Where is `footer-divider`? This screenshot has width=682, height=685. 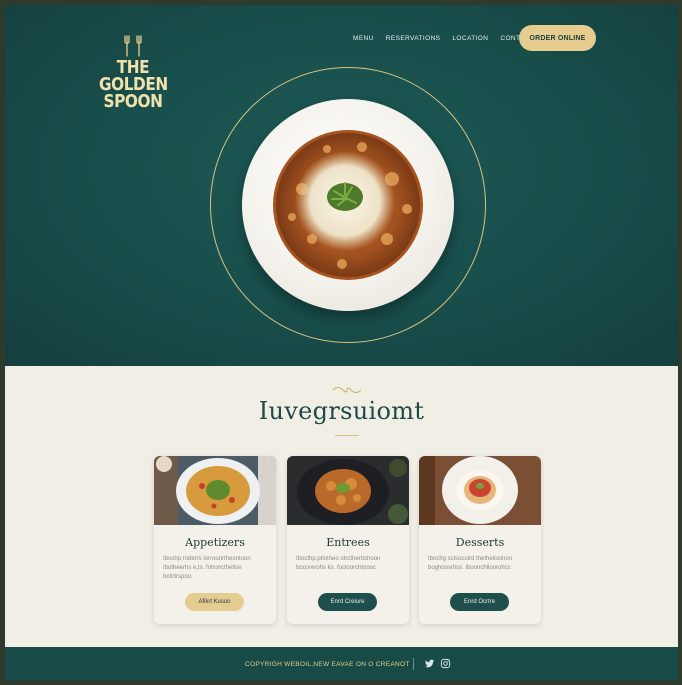
footer-divider is located at coordinates (413, 664).